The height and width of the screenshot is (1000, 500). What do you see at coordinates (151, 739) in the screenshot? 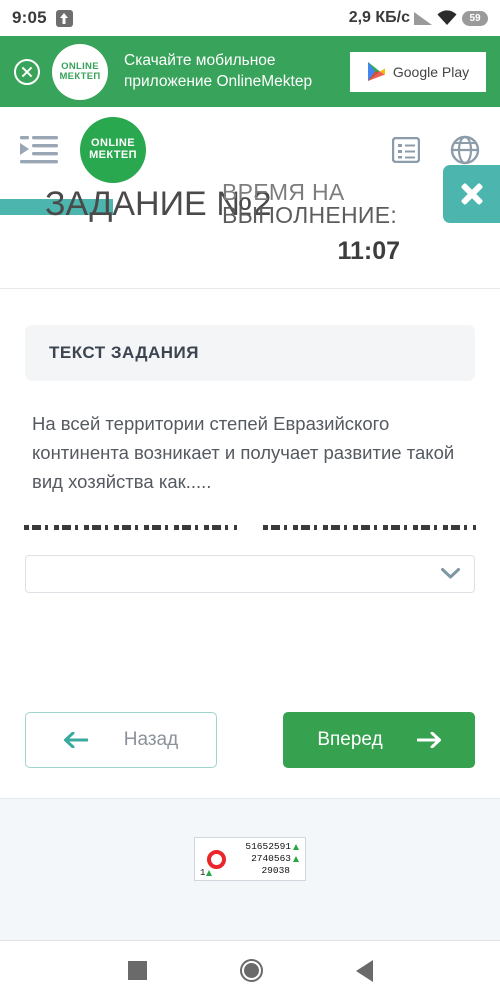
I see `back-button-label: Назад` at bounding box center [151, 739].